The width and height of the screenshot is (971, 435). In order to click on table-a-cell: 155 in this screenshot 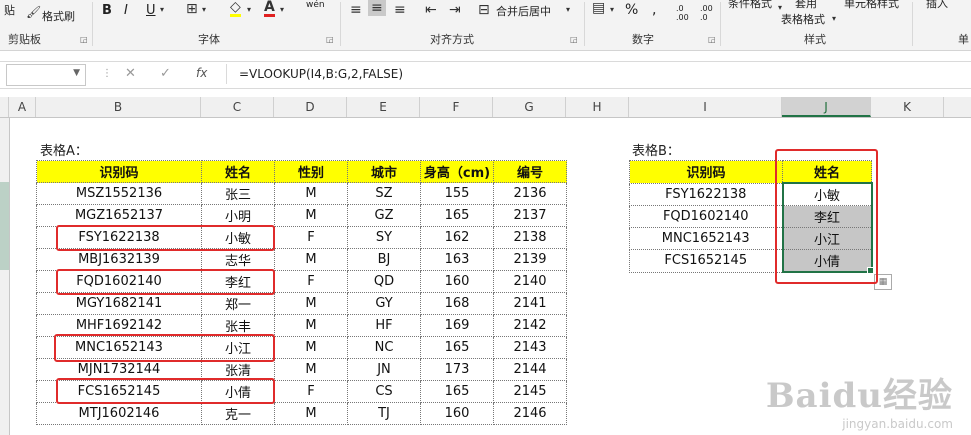, I will do `click(457, 193)`.